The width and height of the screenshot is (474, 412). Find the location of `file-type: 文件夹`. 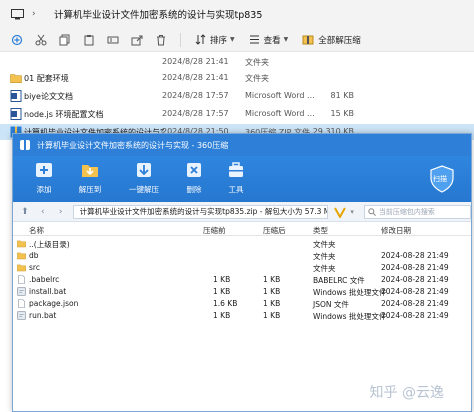

file-type: 文件夹 is located at coordinates (257, 78).